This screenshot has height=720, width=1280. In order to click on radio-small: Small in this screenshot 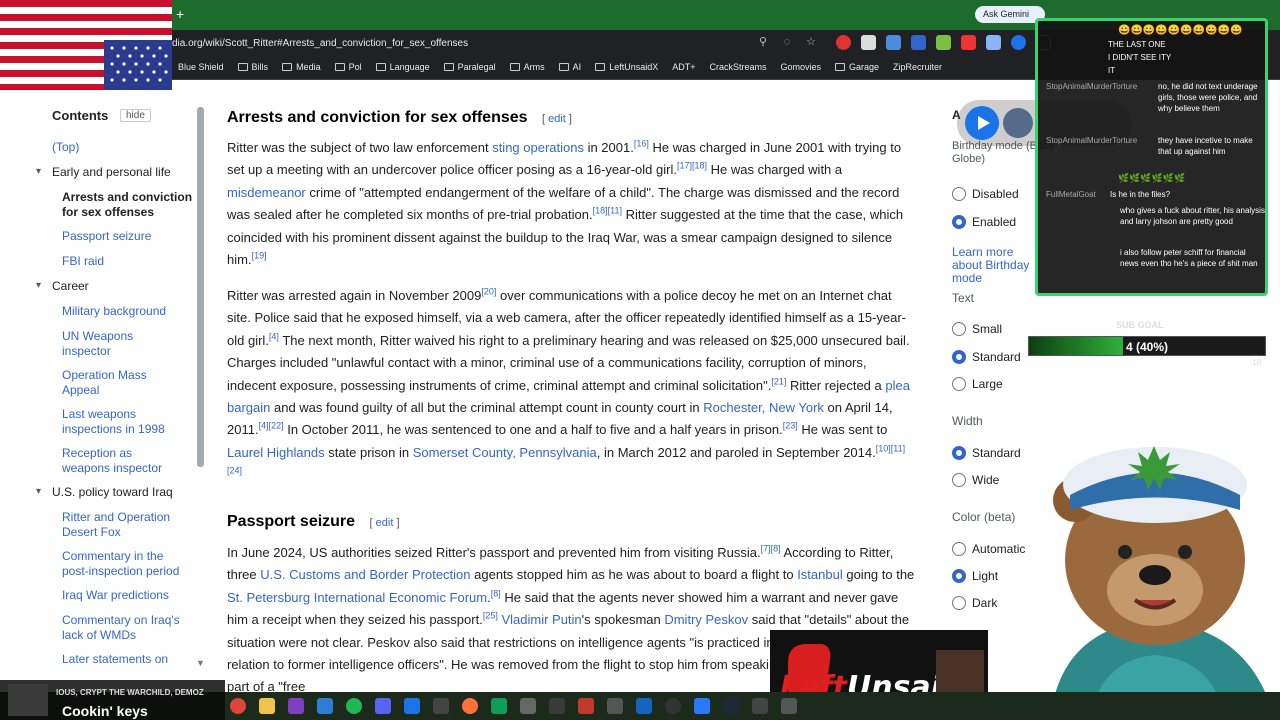, I will do `click(977, 329)`.